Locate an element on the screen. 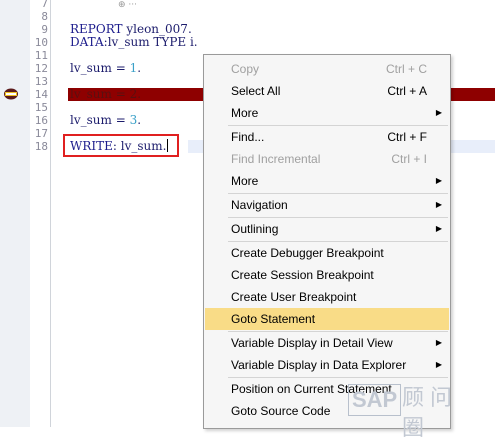 This screenshot has height=444, width=495. breakpoint-line-highlight-right is located at coordinates (472, 94).